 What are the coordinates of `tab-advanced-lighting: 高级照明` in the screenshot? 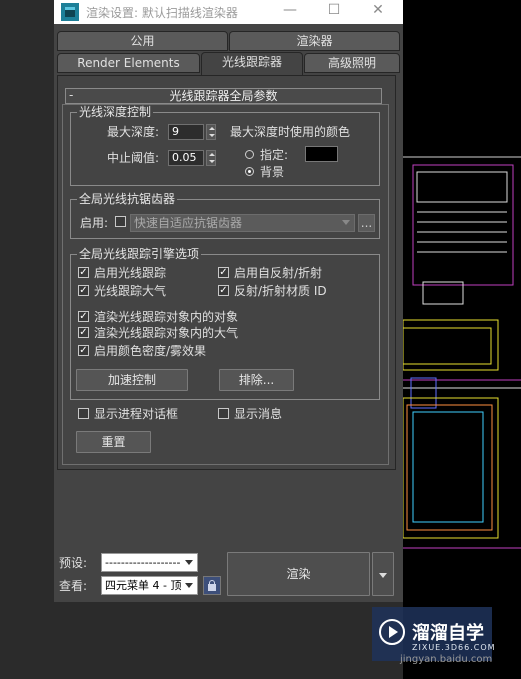 It's located at (352, 63).